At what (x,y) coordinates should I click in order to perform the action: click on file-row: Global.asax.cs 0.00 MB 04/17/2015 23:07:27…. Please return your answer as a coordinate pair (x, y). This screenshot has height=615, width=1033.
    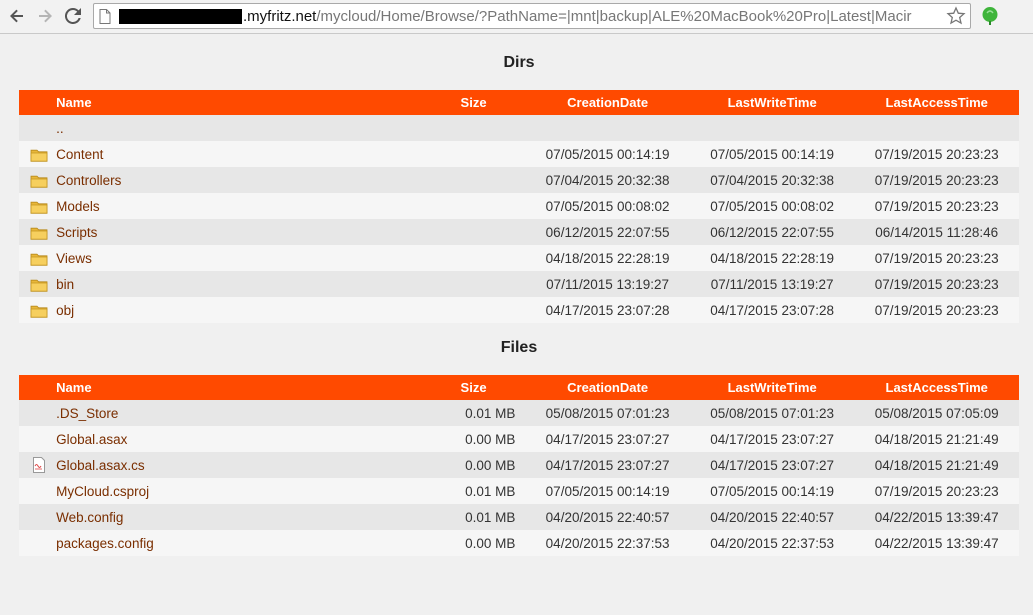
    Looking at the image, I should click on (519, 465).